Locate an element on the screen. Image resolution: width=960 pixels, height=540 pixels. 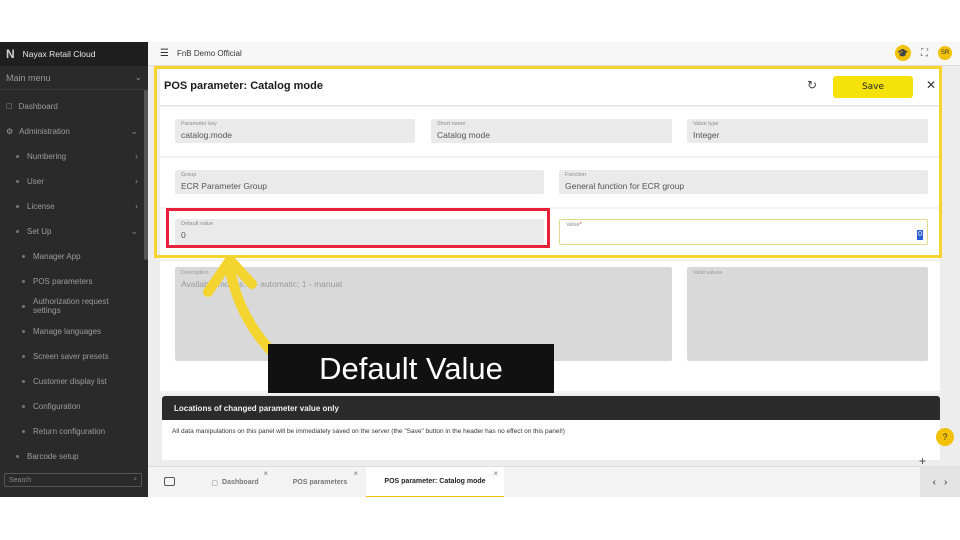
top-bar: ☰ FnB Demo Official 🎓 ⛶ SR is located at coordinates (554, 54).